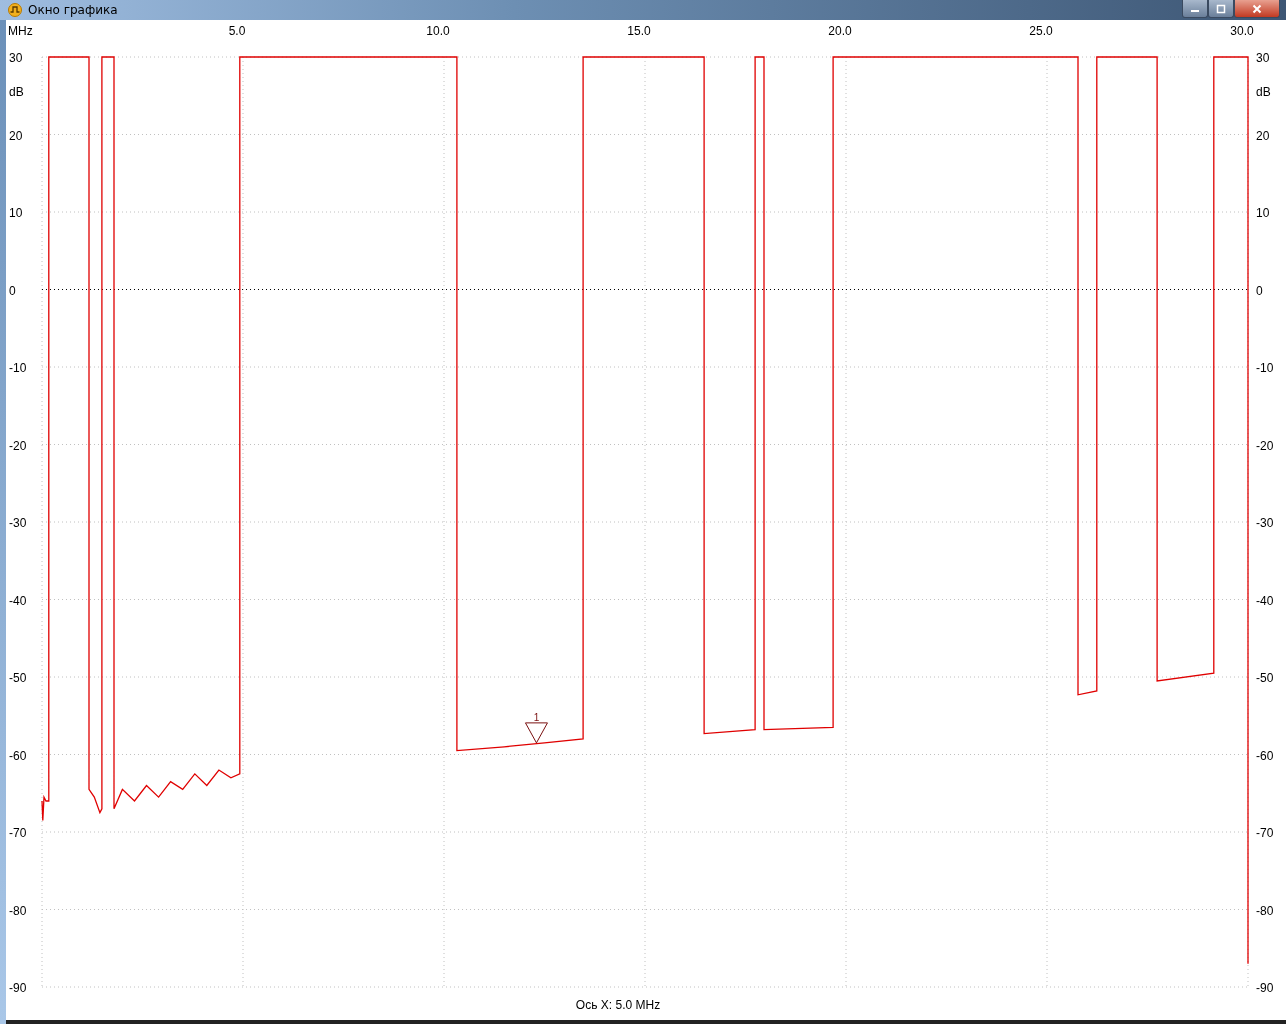 The image size is (1286, 1024). What do you see at coordinates (1041, 31) in the screenshot?
I see `x-tick-label: 25.0` at bounding box center [1041, 31].